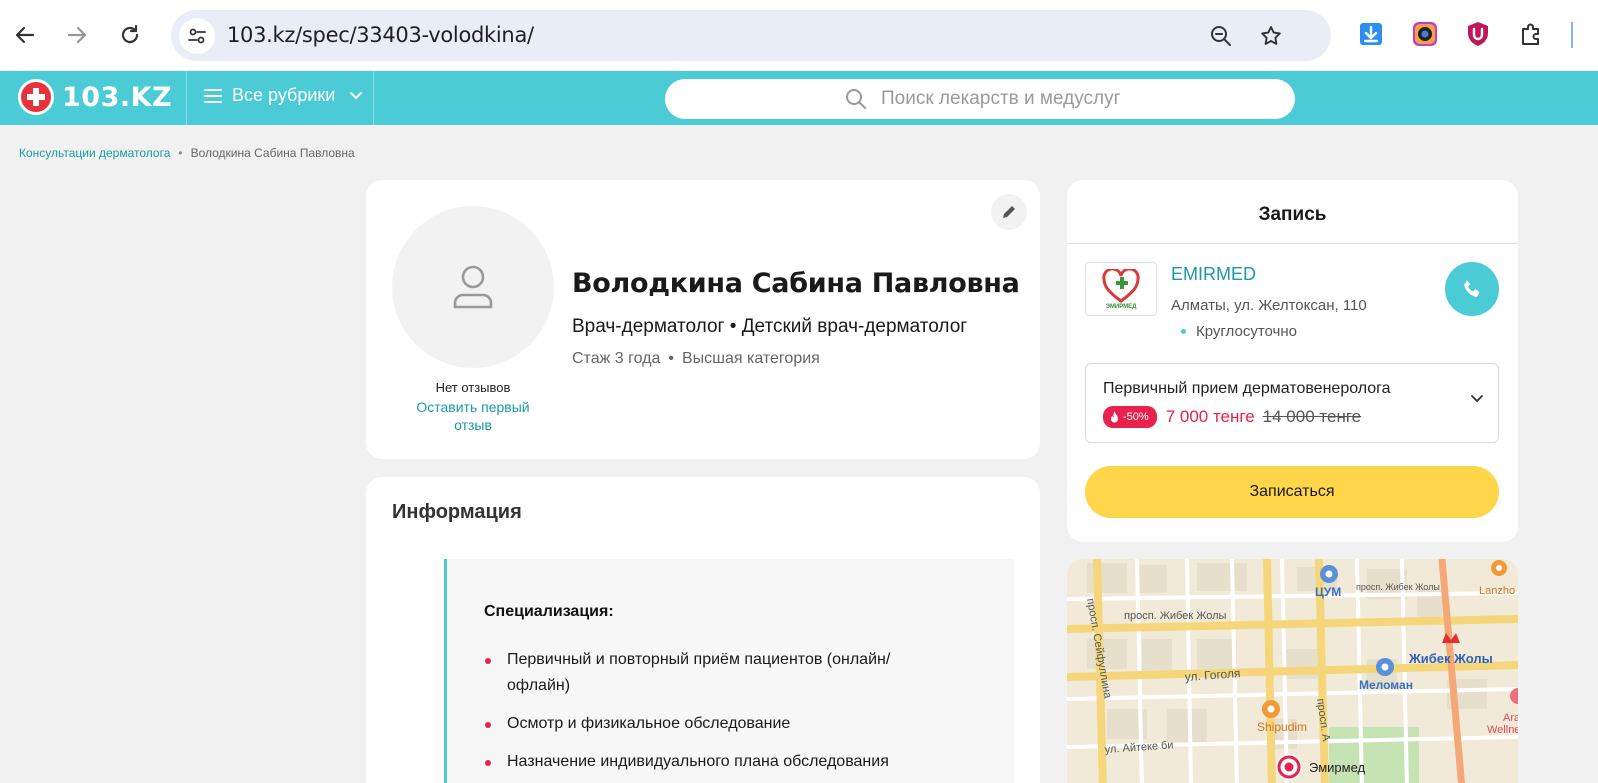 The height and width of the screenshot is (783, 1598). I want to click on category-text: Высшая категория, so click(750, 358).